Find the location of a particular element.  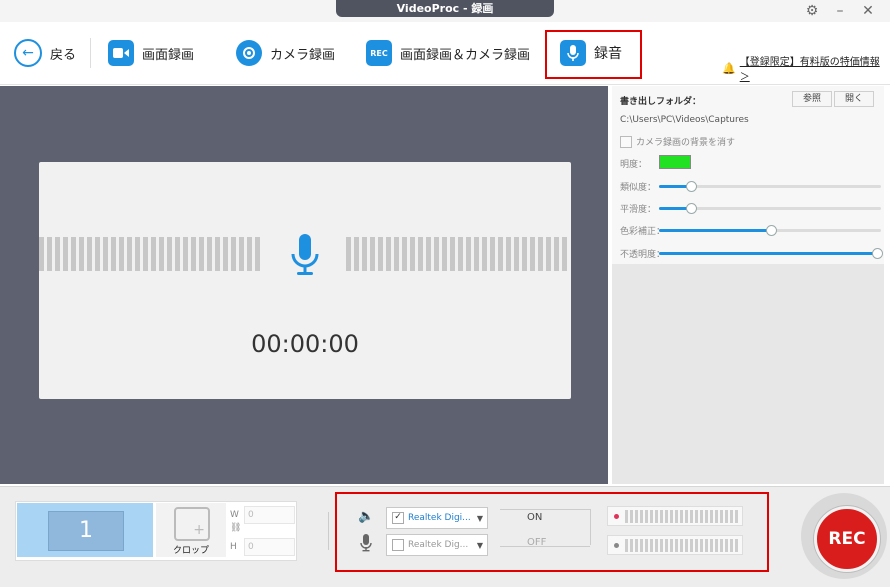

monitor-number: 1 is located at coordinates (86, 531).